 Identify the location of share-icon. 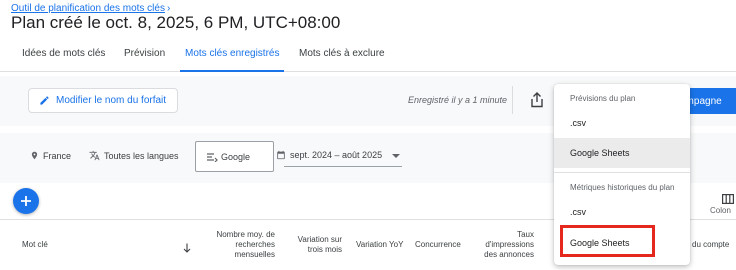
(537, 102).